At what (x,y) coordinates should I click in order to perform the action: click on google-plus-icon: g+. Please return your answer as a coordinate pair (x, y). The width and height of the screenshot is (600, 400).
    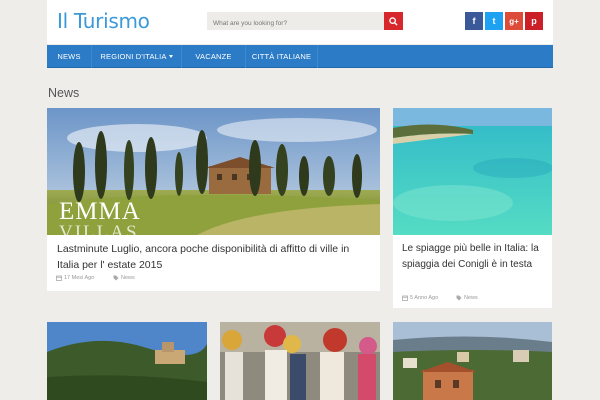
    Looking at the image, I should click on (514, 21).